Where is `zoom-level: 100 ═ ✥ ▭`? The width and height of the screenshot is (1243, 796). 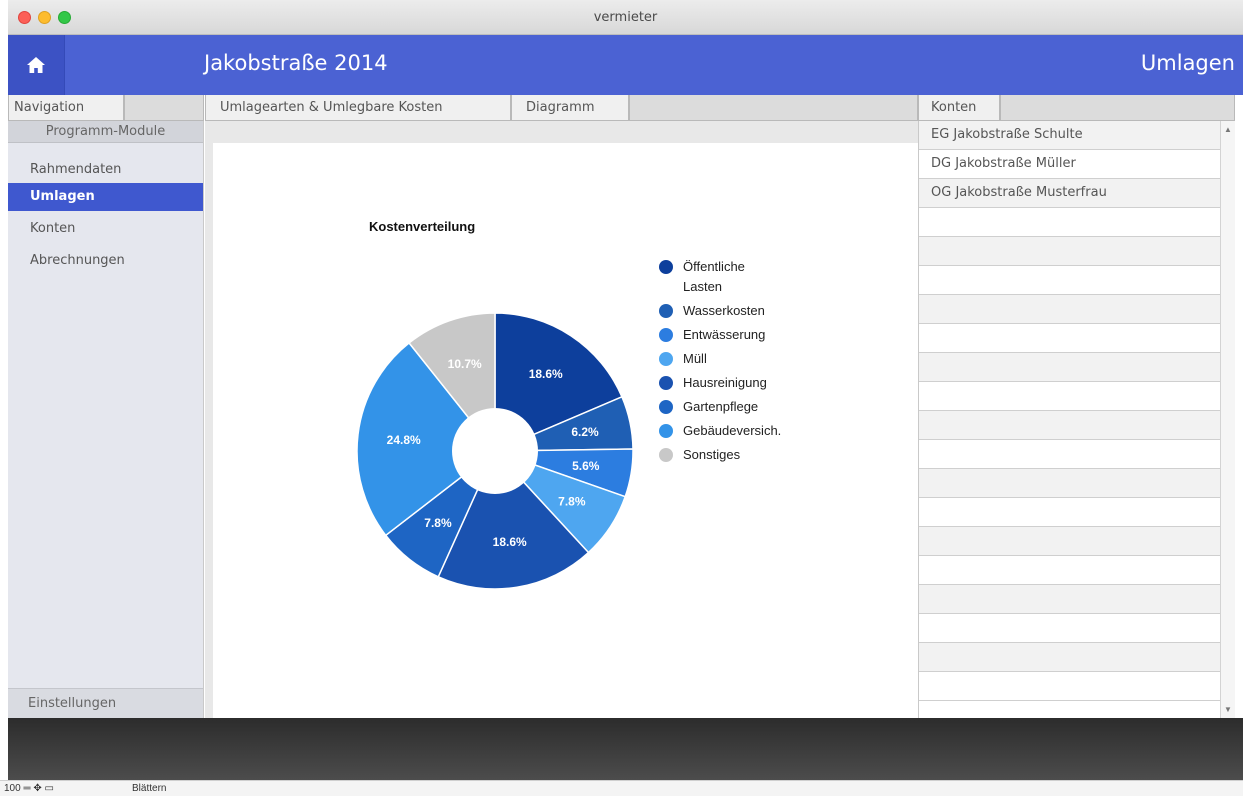 zoom-level: 100 ═ ✥ ▭ is located at coordinates (29, 788).